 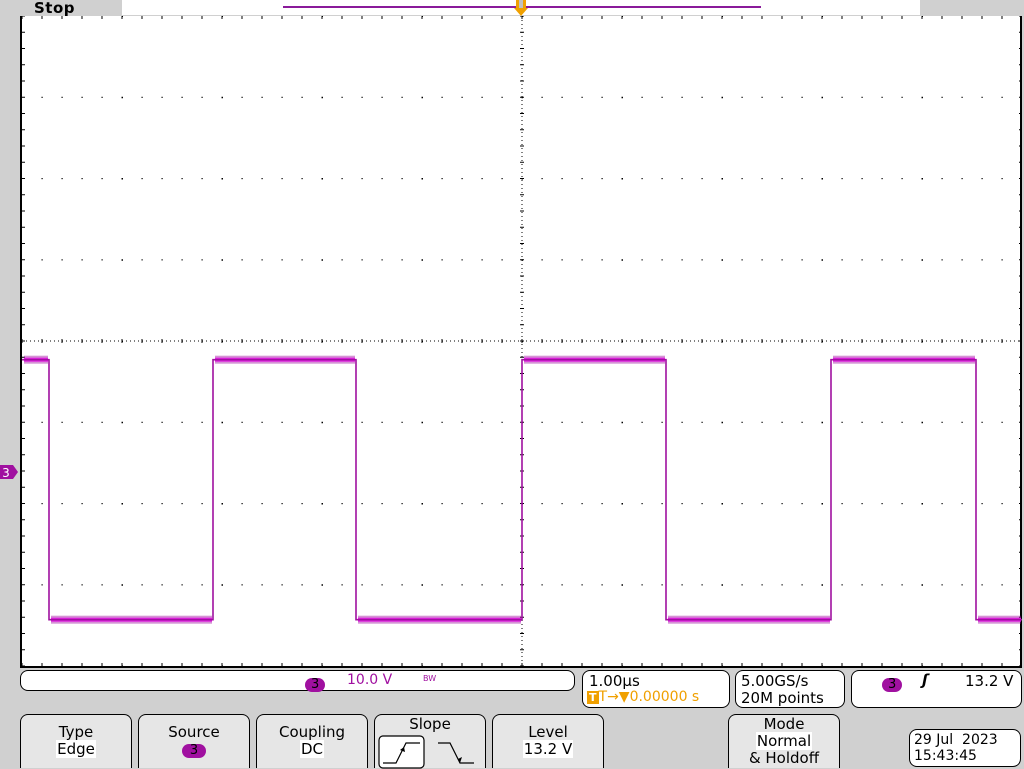 I want to click on svg-text: 3, so click(x=6, y=473).